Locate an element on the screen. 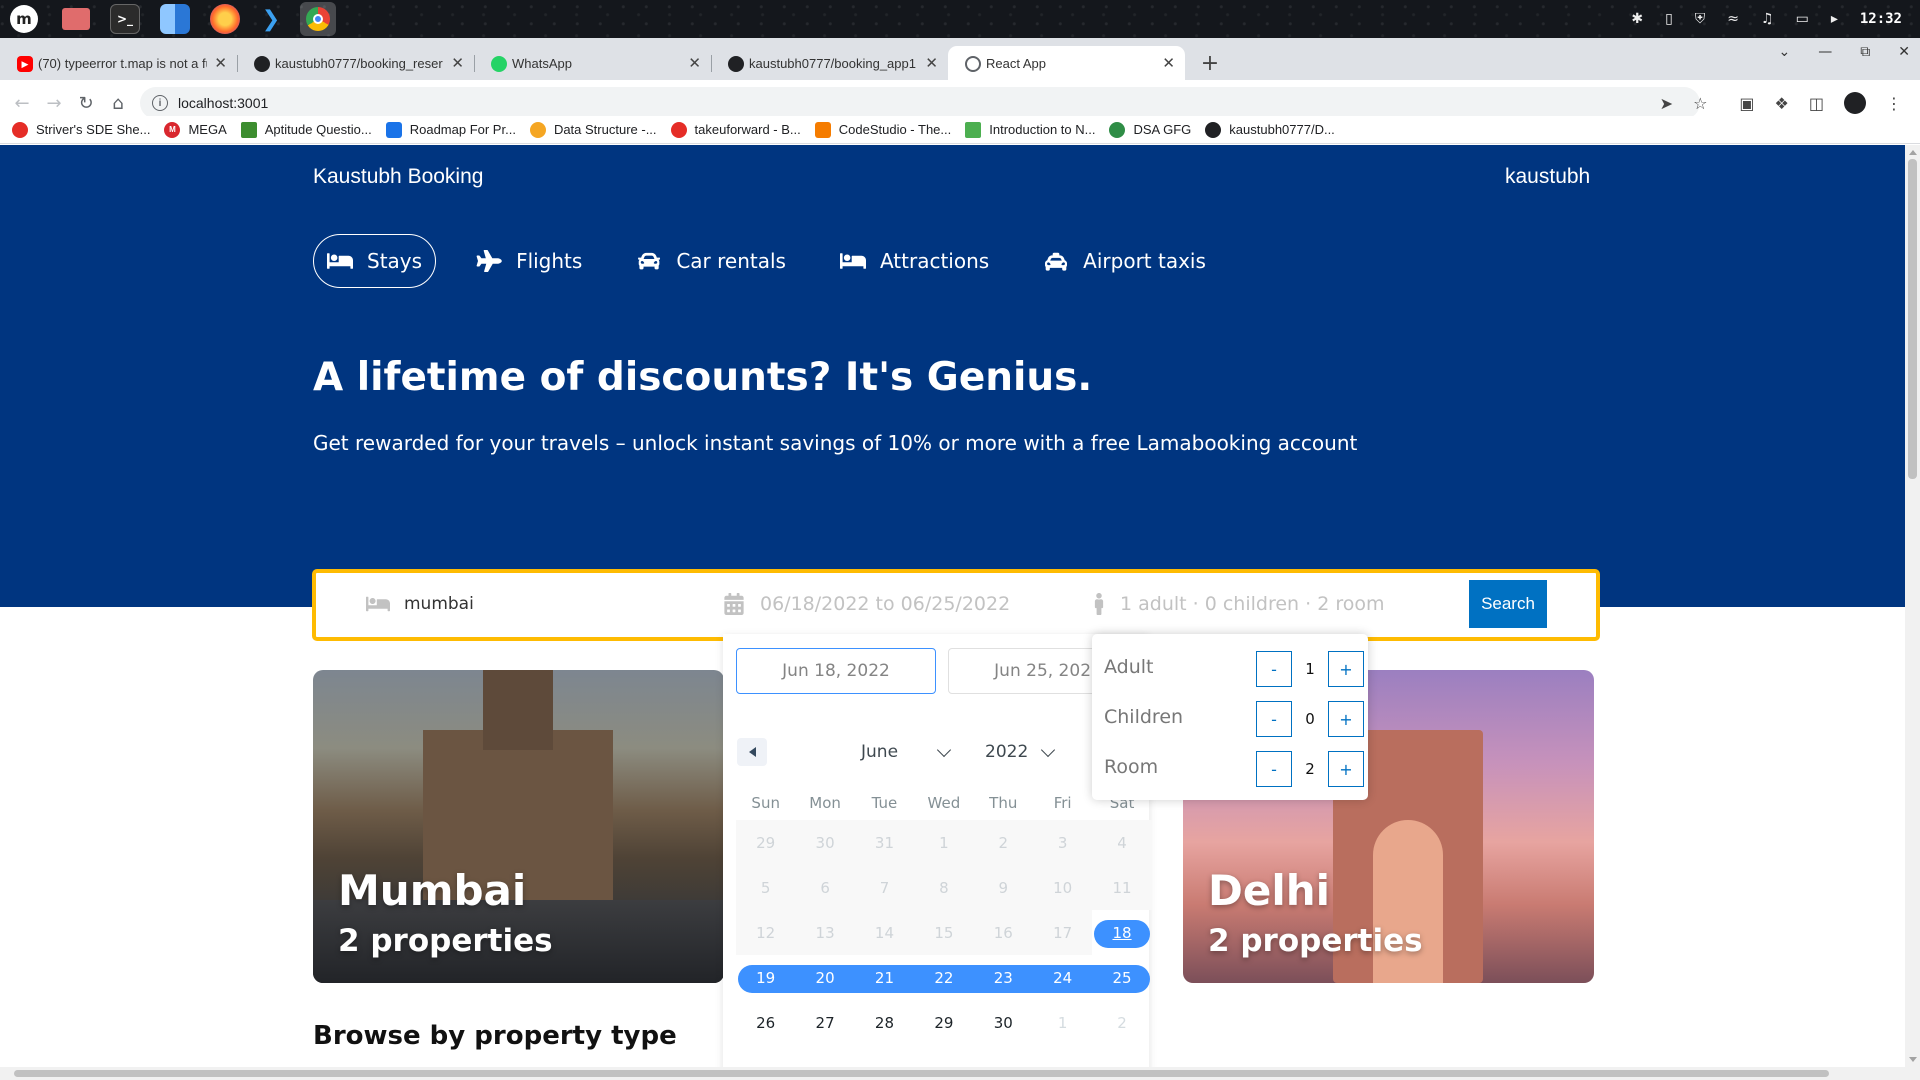 This screenshot has width=1920, height=1080. forward-icon: → is located at coordinates (54, 103).